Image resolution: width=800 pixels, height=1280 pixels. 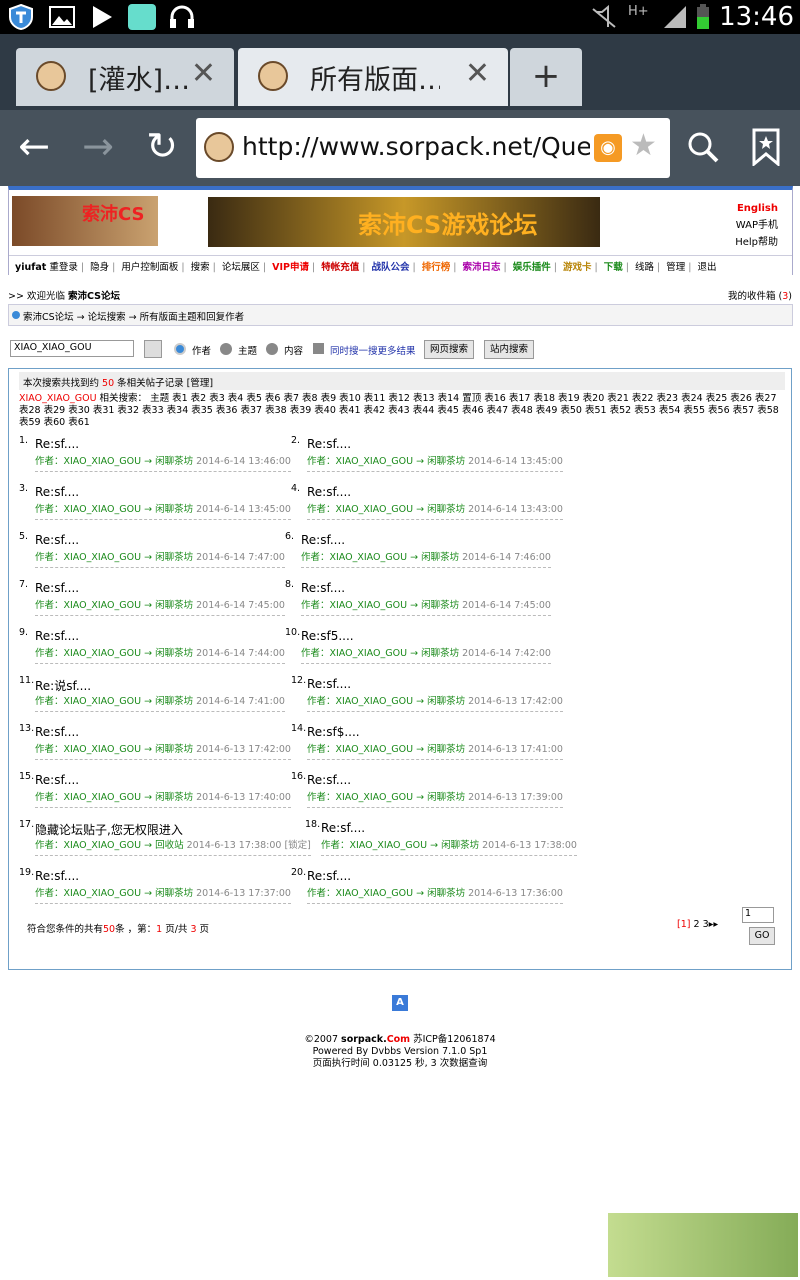 I want to click on menu-username: yiufat, so click(x=30, y=267).